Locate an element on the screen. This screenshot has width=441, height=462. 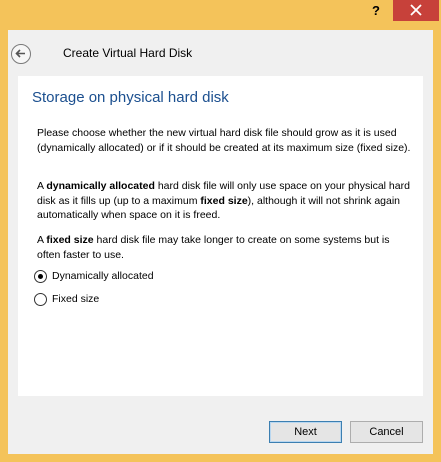
help-button: ? is located at coordinates (376, 11).